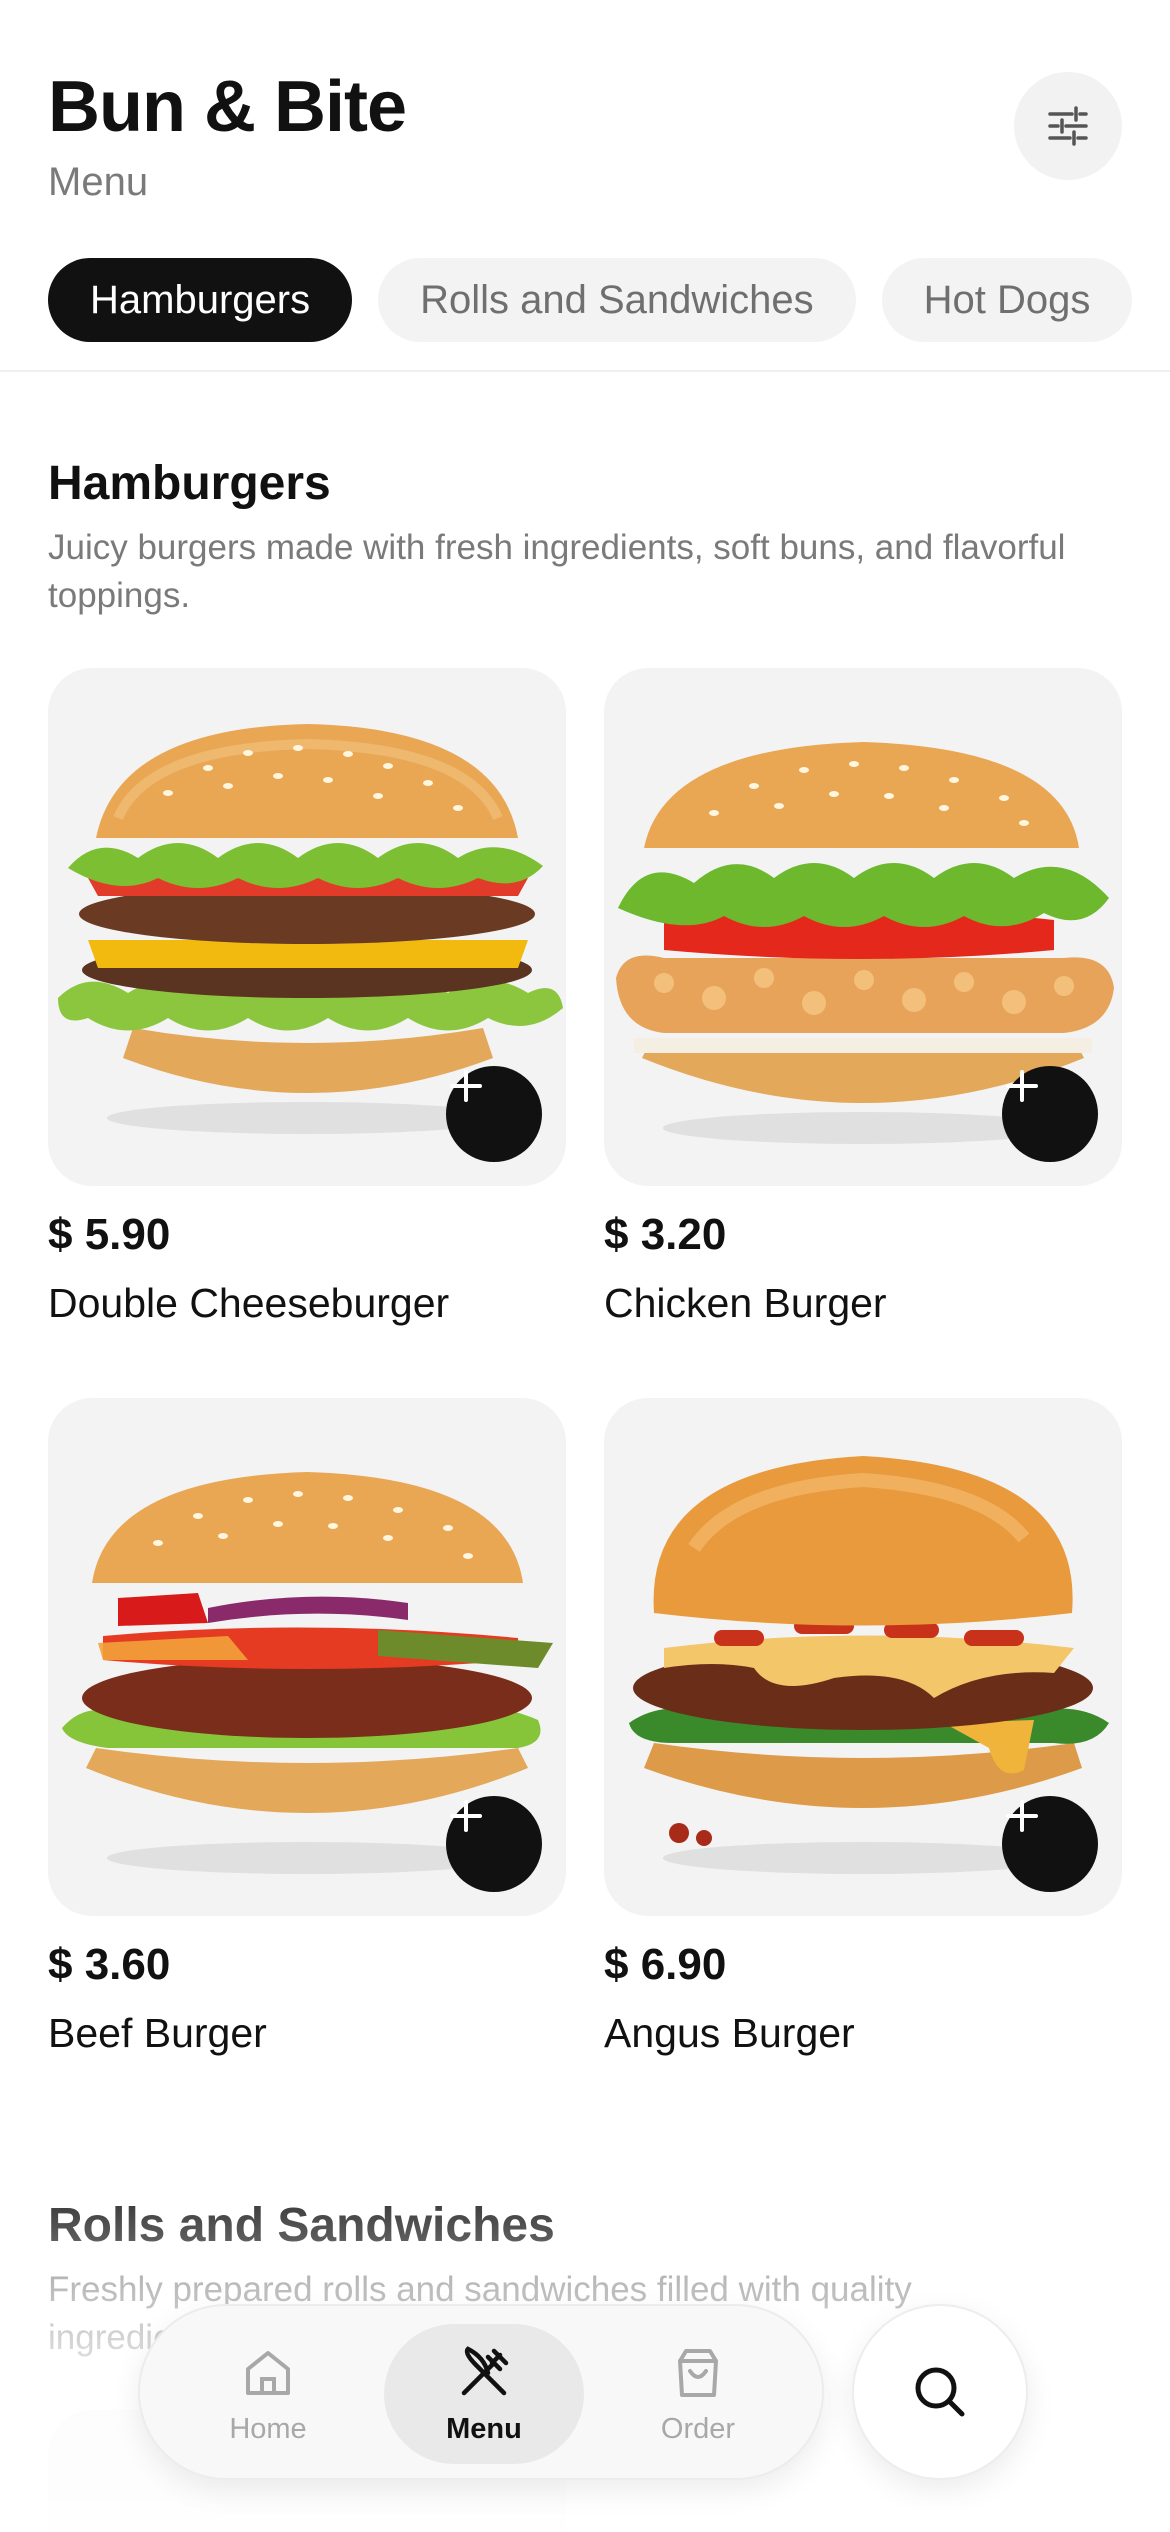 The height and width of the screenshot is (2532, 1170). What do you see at coordinates (307, 927) in the screenshot?
I see `double-cheeseburger-image` at bounding box center [307, 927].